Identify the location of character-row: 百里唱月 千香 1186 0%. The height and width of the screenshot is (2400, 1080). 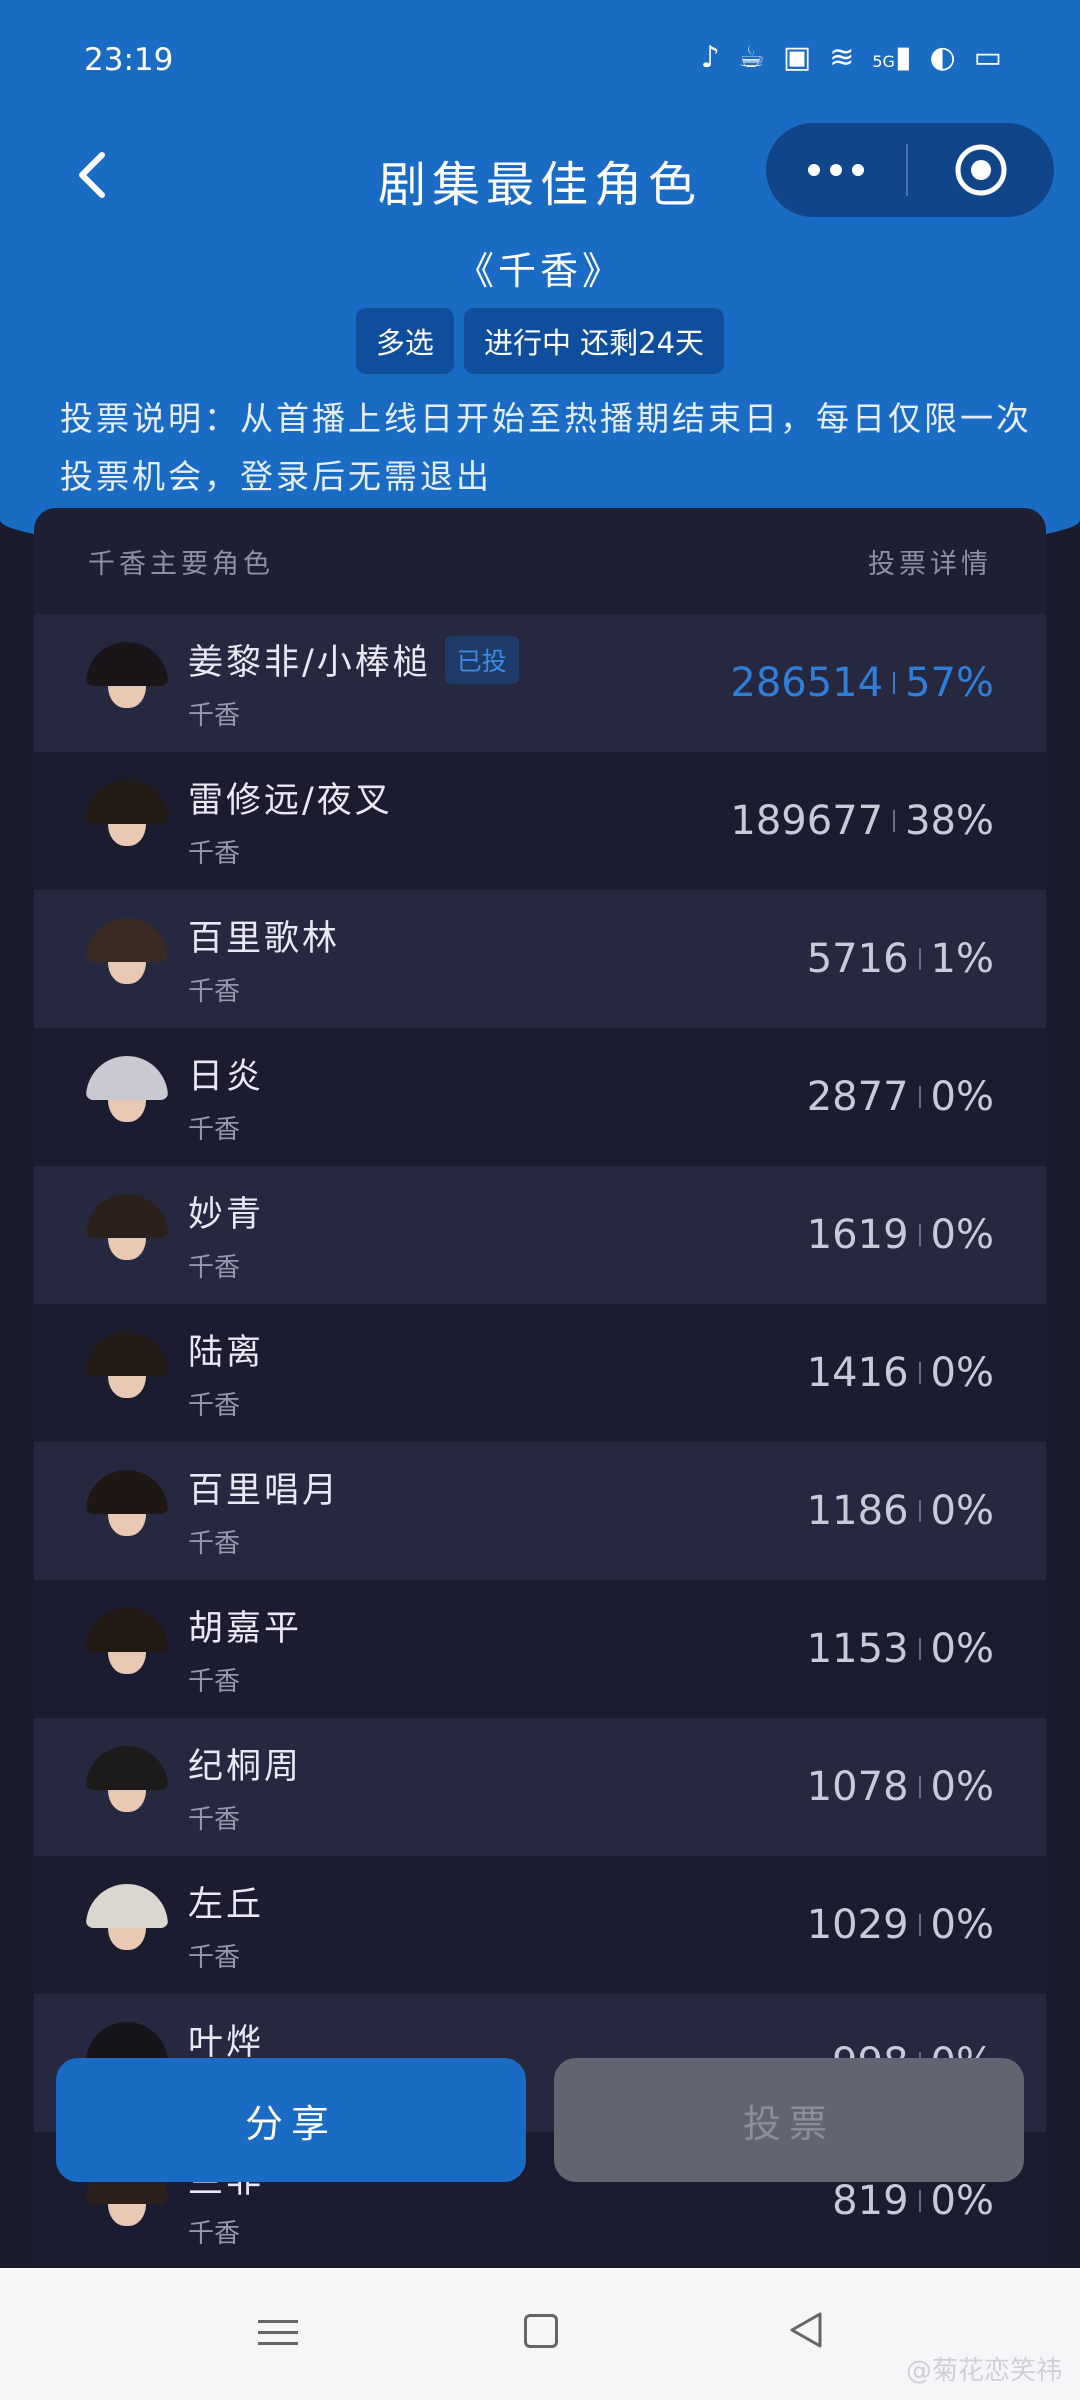
(540, 1511).